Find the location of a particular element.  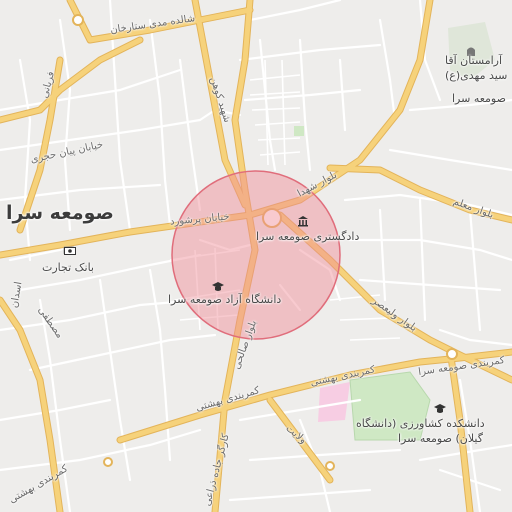

highlight-circle is located at coordinates (256, 255).